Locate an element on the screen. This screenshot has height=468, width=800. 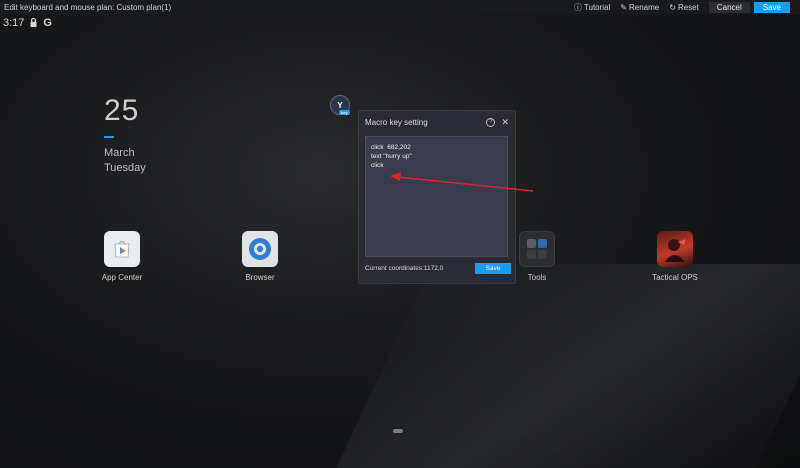
reset-button: ↻ Reset is located at coordinates (684, 7).